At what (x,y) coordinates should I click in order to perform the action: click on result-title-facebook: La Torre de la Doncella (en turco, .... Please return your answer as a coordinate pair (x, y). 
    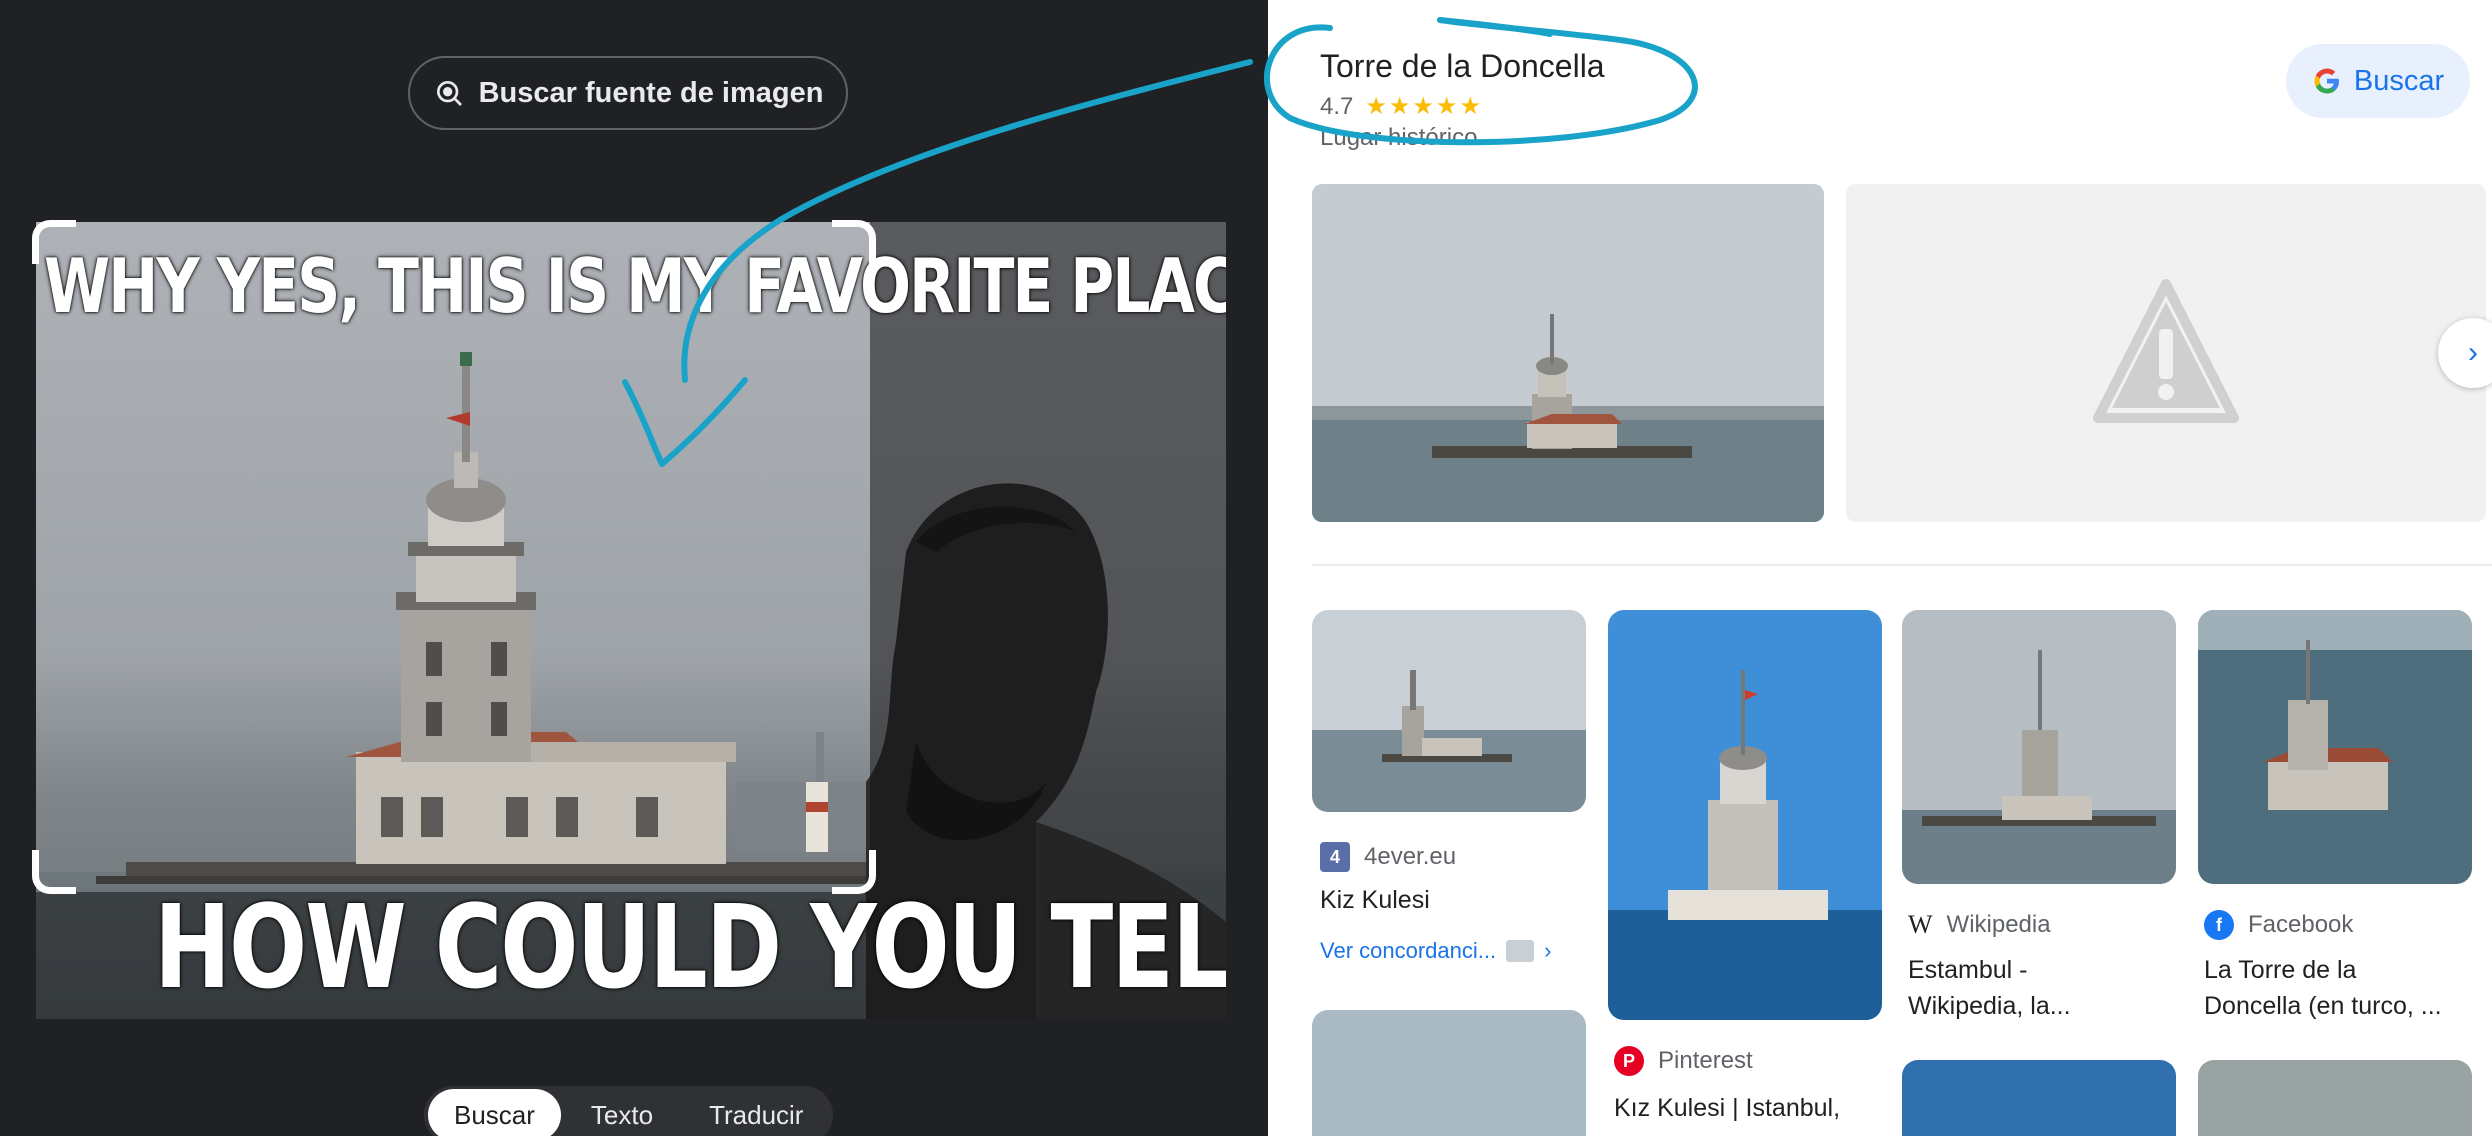
    Looking at the image, I should click on (2323, 988).